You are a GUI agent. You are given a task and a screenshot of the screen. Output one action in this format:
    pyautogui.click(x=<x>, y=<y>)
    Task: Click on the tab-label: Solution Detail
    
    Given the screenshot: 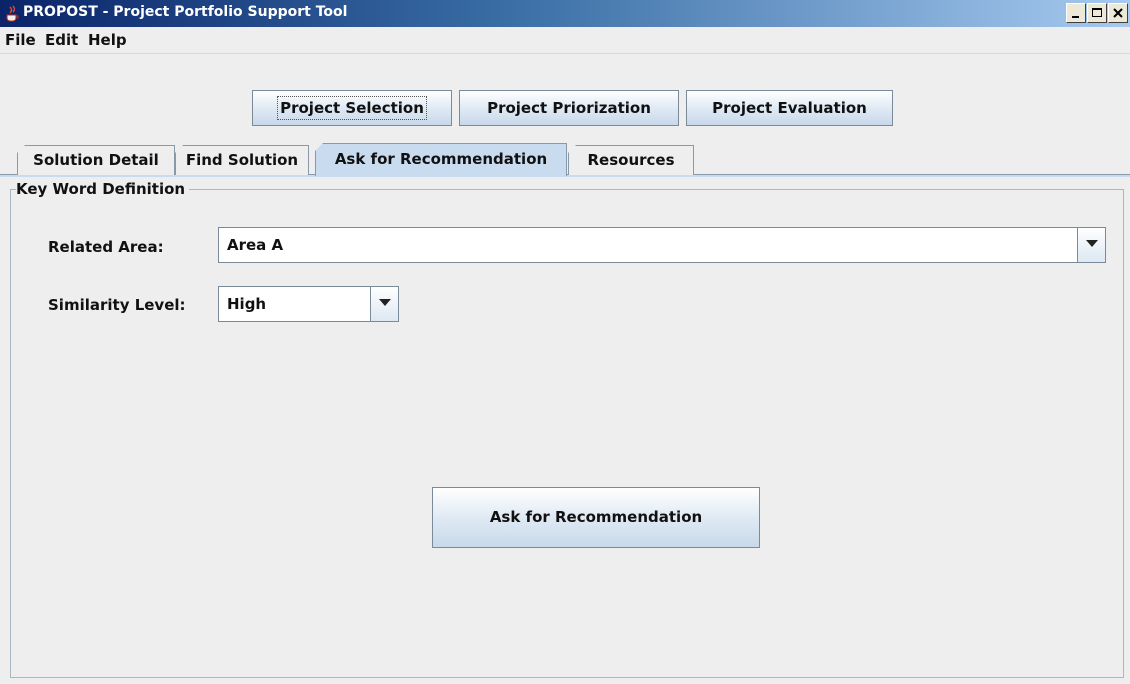 What is the action you would take?
    pyautogui.click(x=96, y=160)
    